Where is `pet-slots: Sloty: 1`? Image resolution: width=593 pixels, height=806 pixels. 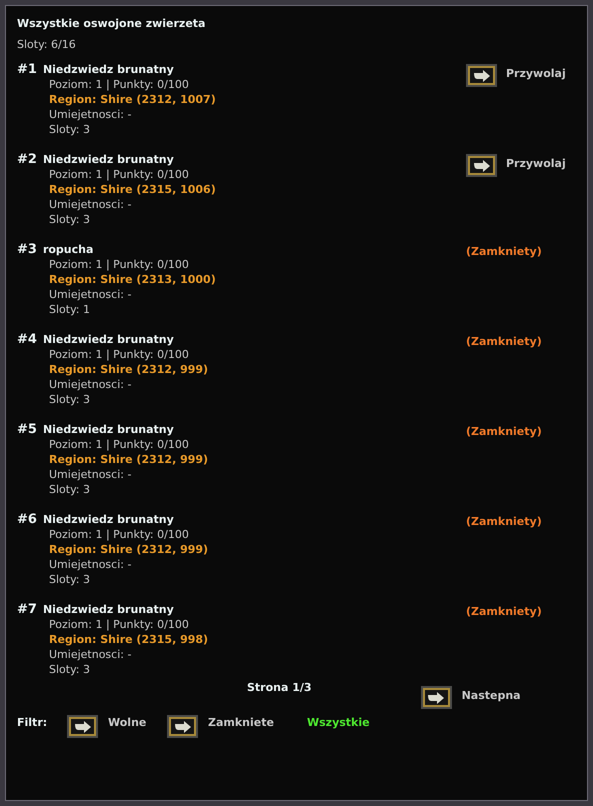 pet-slots: Sloty: 1 is located at coordinates (257, 309).